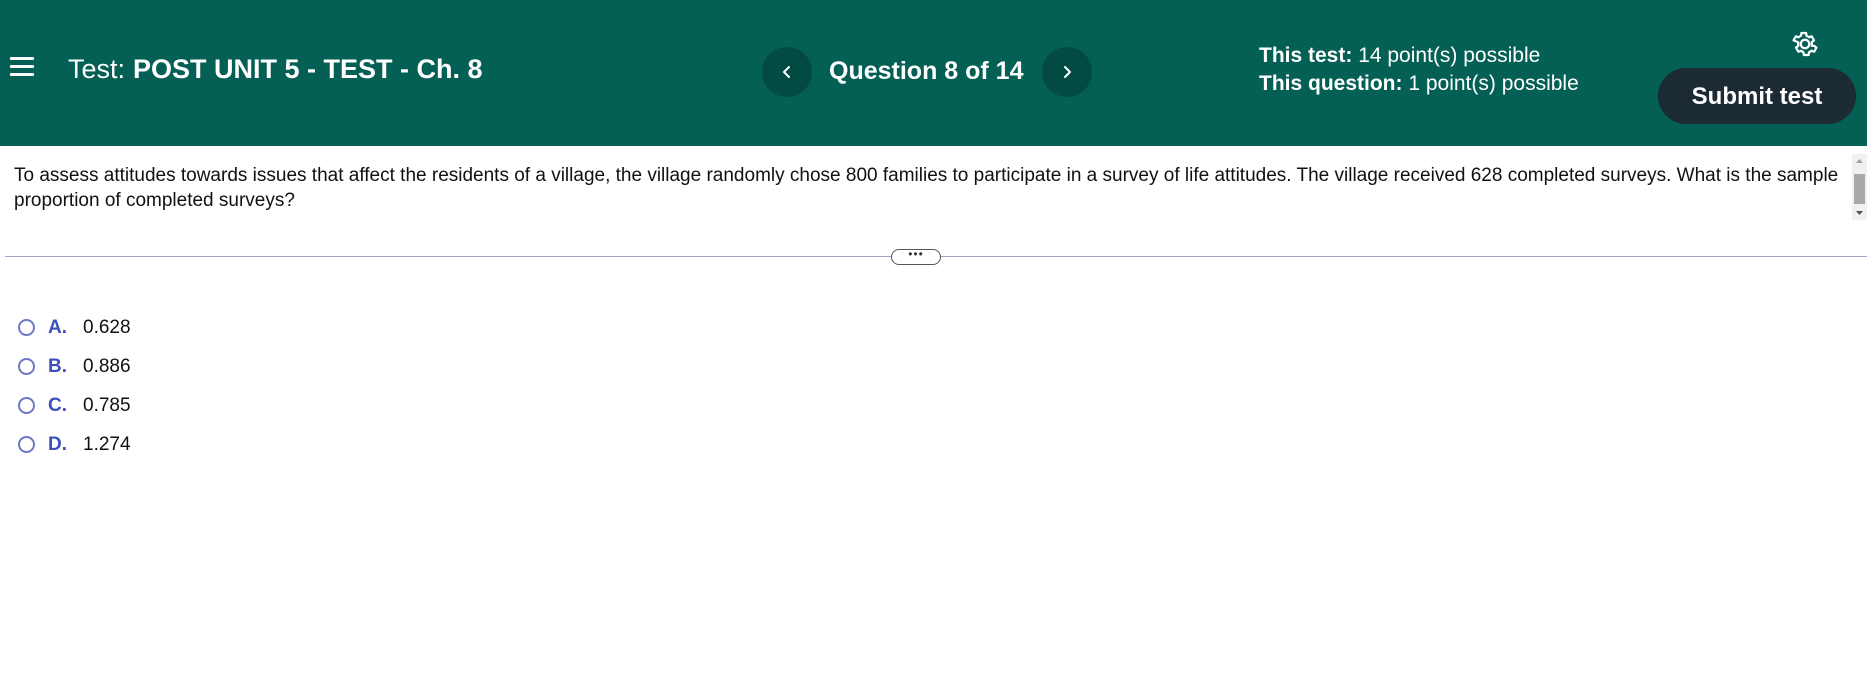 This screenshot has width=1867, height=691. I want to click on question-counter: Question 8 of 14, so click(926, 71).